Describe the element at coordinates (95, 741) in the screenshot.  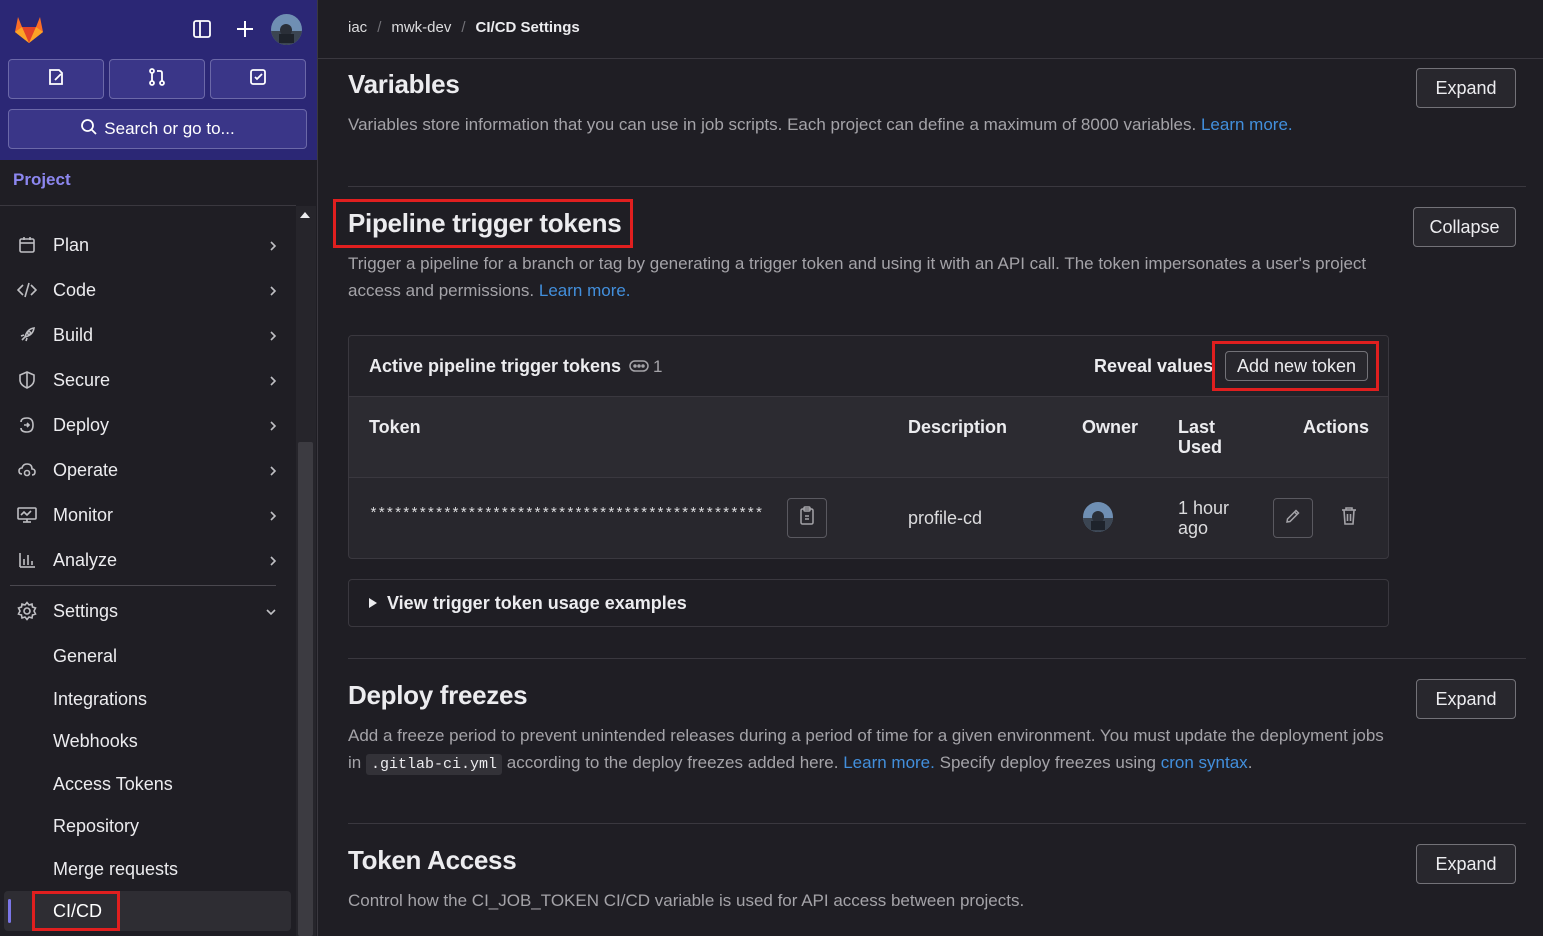
I see `sidebar-sub-webhooks: Webhooks` at that location.